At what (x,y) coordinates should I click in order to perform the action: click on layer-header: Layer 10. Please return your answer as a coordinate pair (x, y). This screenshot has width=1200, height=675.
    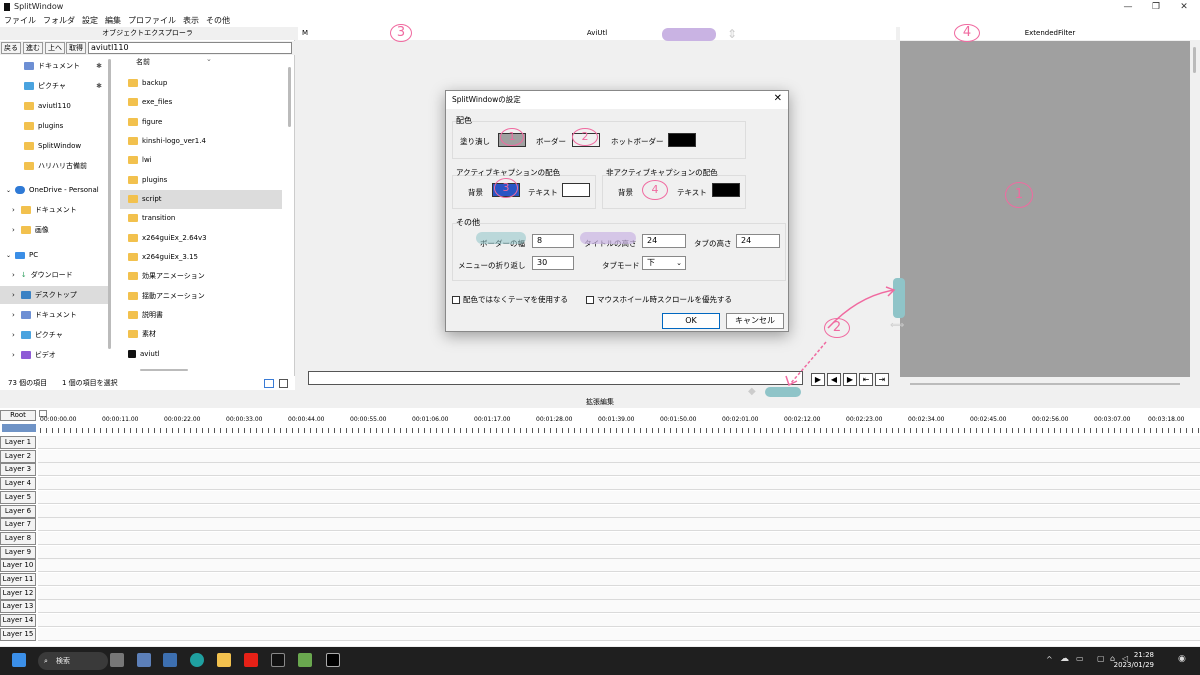
    Looking at the image, I should click on (18, 566).